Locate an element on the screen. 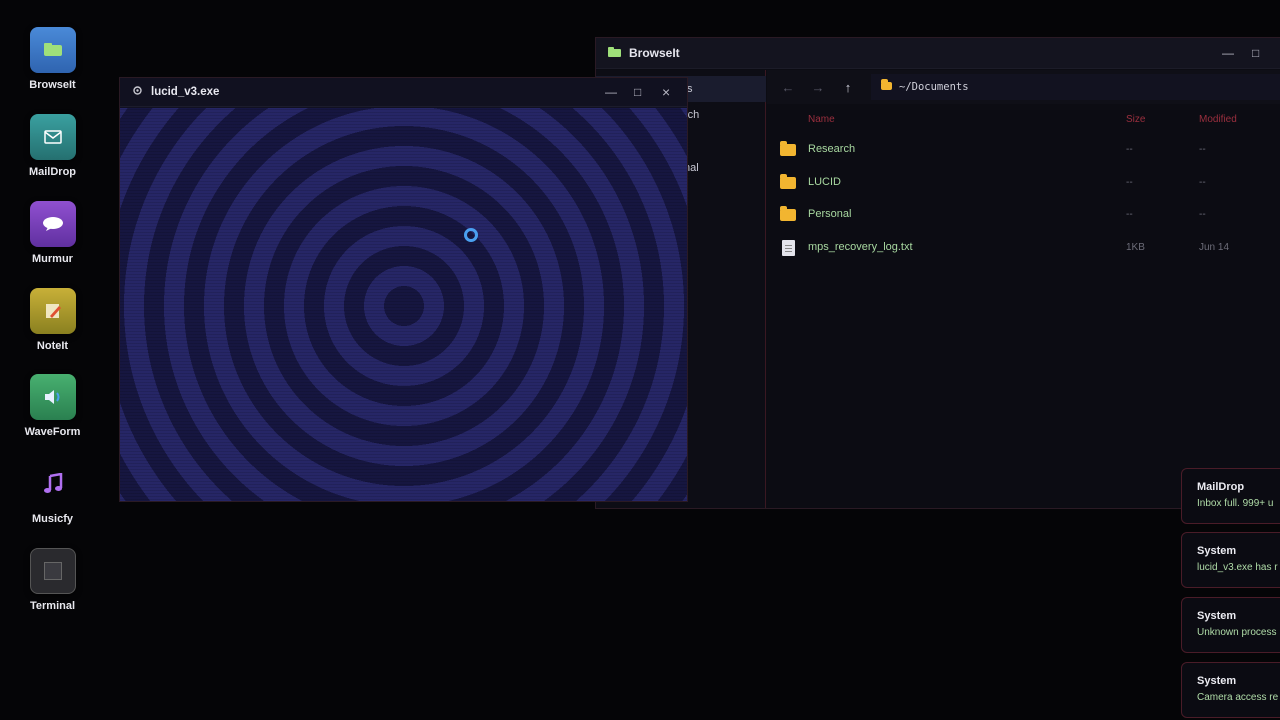 The image size is (1280, 720). desktop-icon-label: Murmur is located at coordinates (52, 259).